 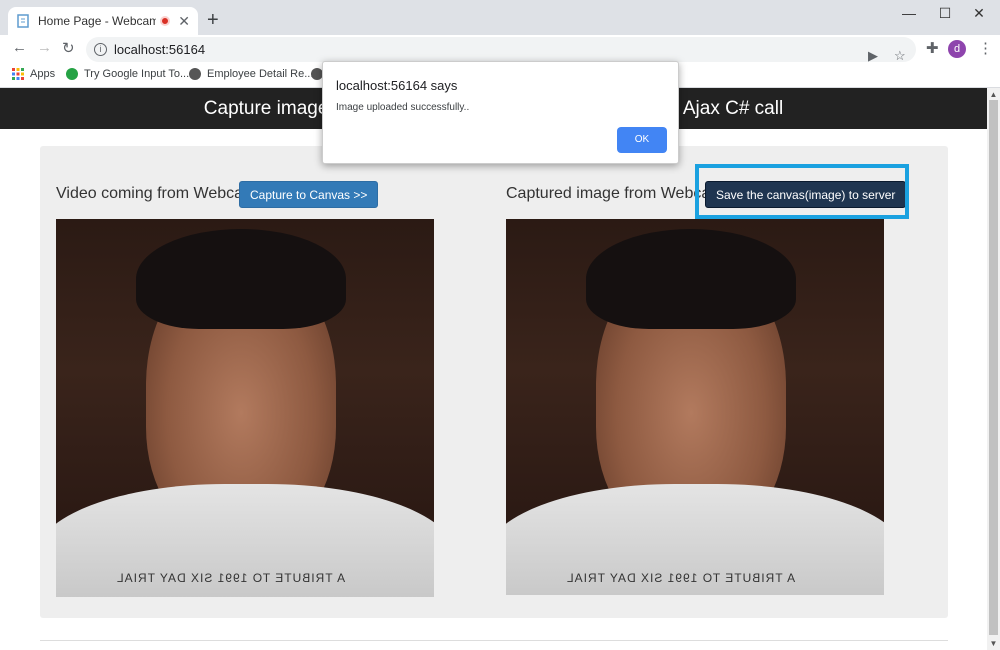 I want to click on bookmark-apps: Apps, so click(x=33, y=74).